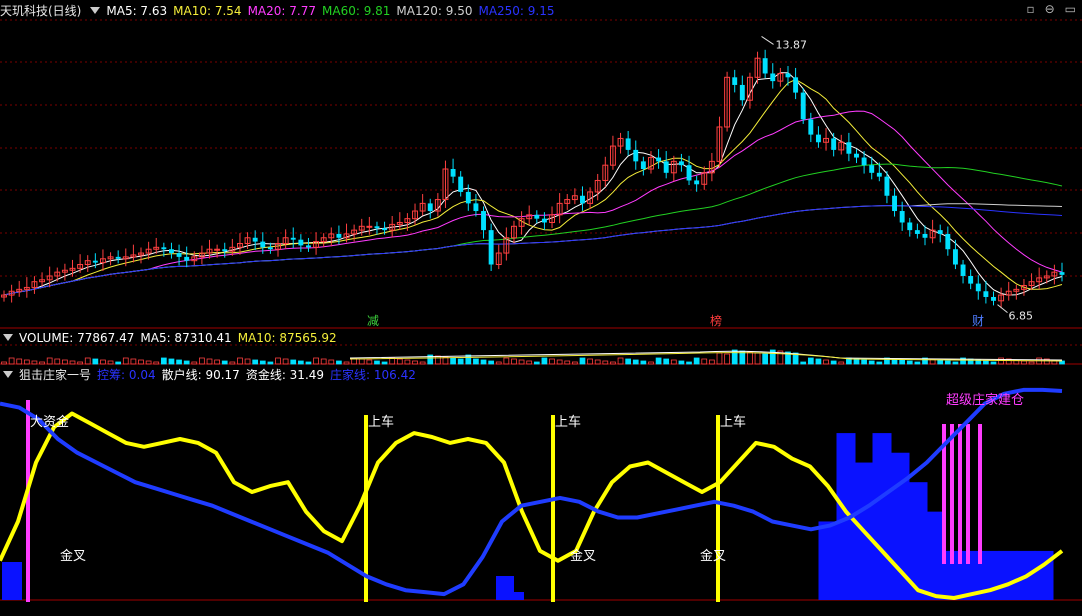 Image resolution: width=1082 pixels, height=616 pixels. I want to click on indicator-annotation: 超级庄家建仓, so click(985, 400).